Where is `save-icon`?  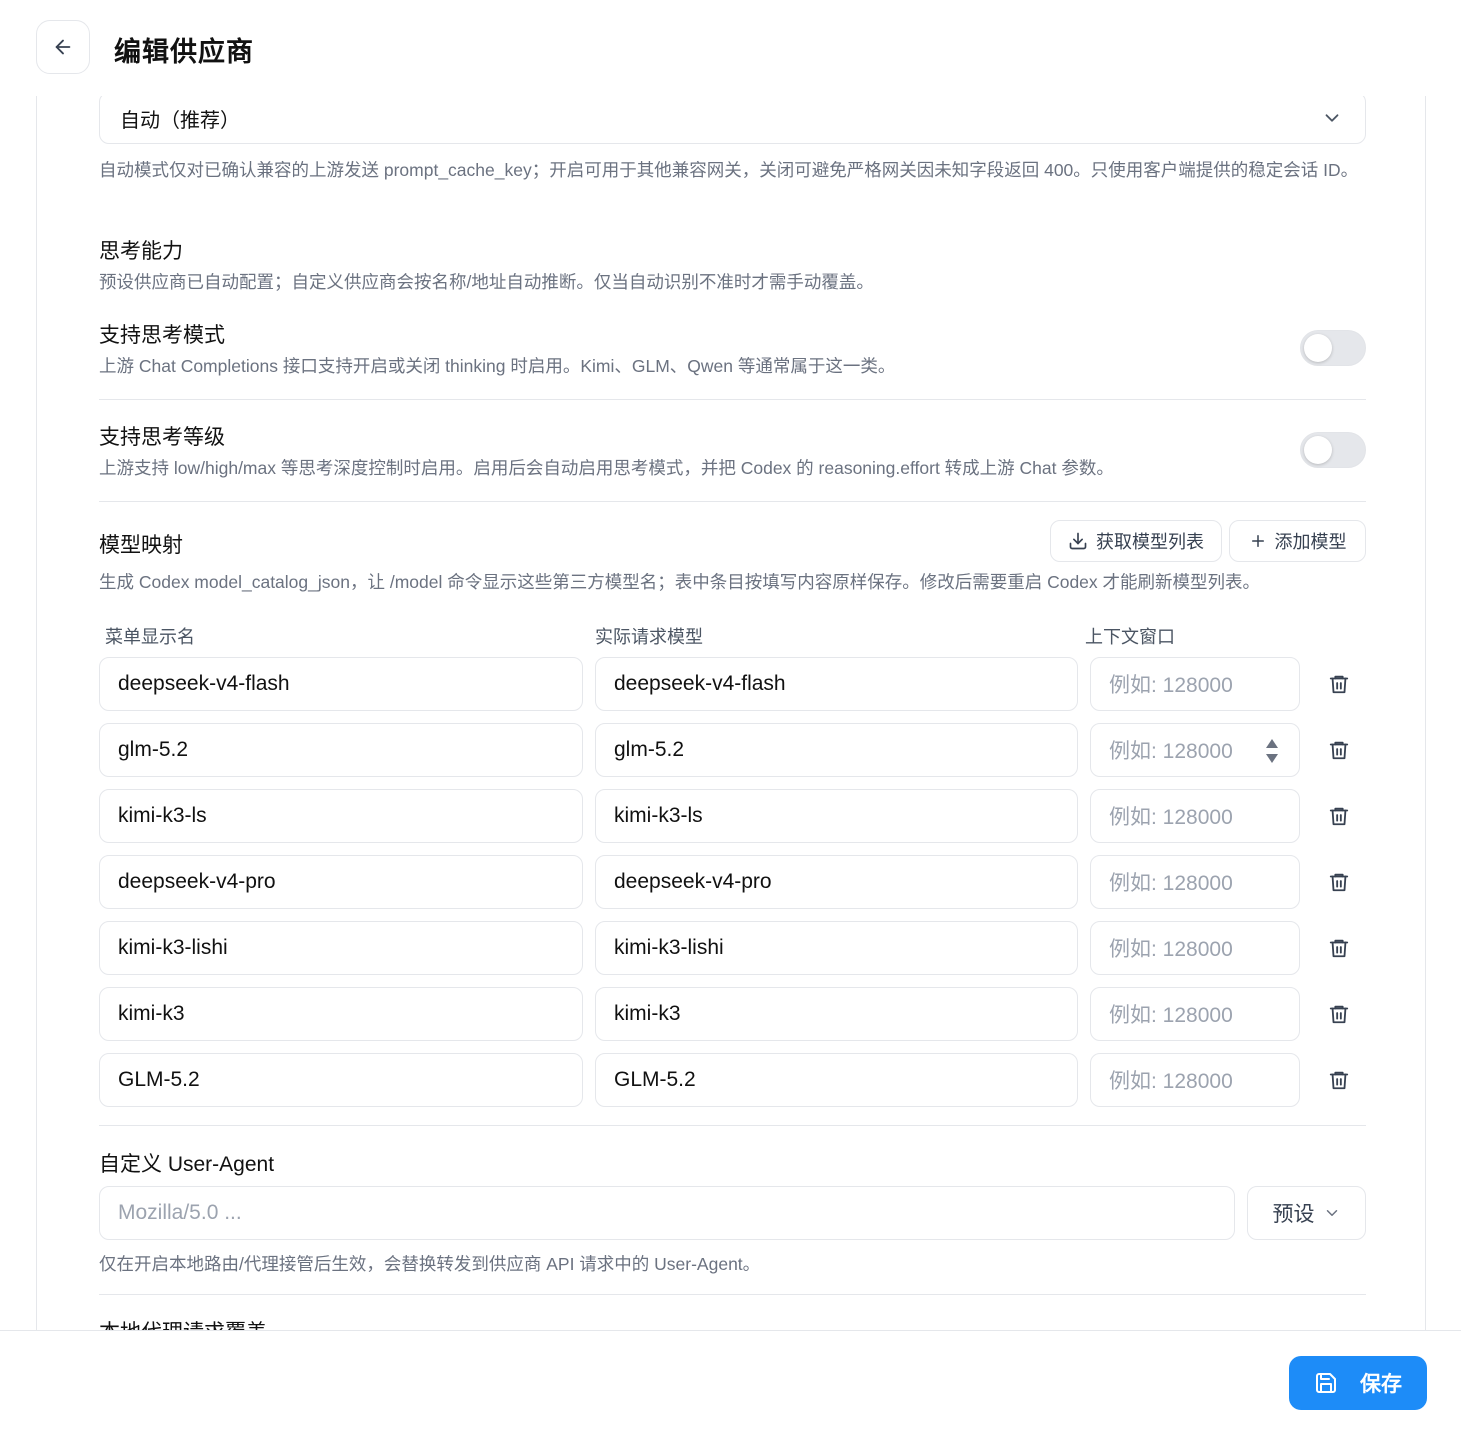 save-icon is located at coordinates (1326, 1383).